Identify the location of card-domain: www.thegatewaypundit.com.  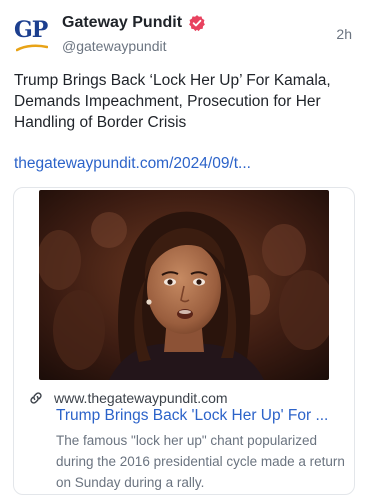
(141, 398).